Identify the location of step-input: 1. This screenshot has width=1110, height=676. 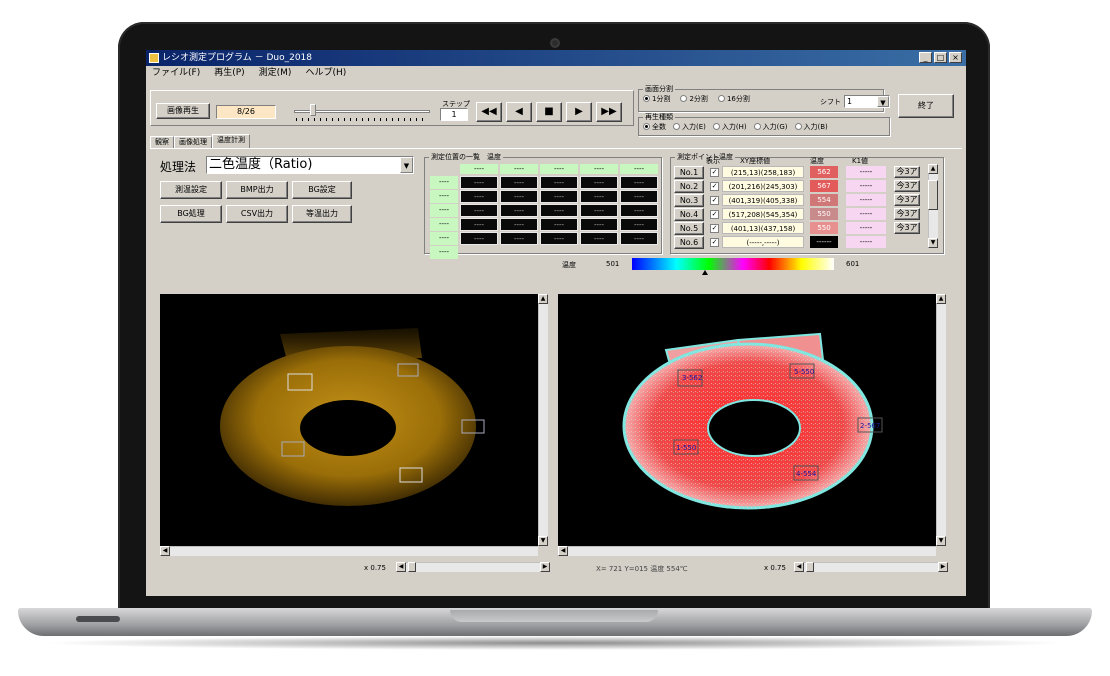
(454, 114).